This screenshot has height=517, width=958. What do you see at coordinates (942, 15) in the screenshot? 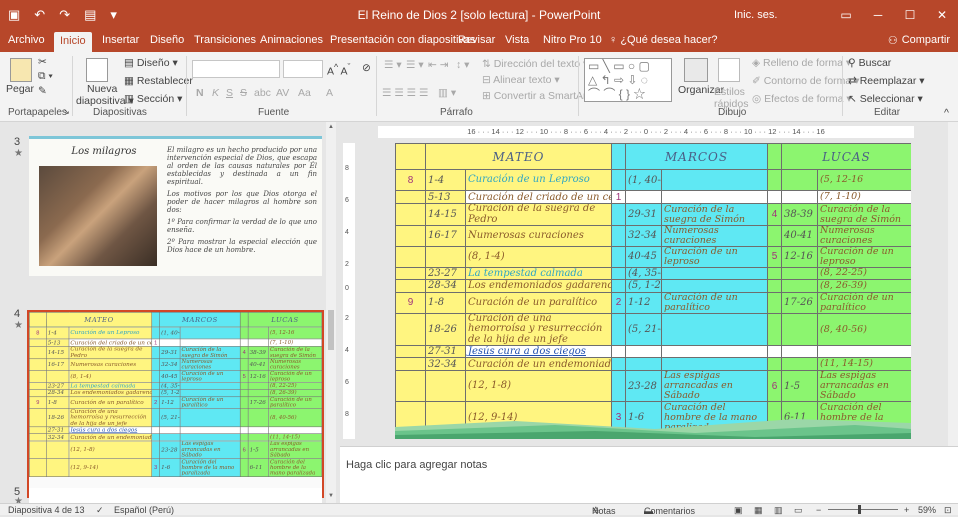
I see `close-icon: ✕` at bounding box center [942, 15].